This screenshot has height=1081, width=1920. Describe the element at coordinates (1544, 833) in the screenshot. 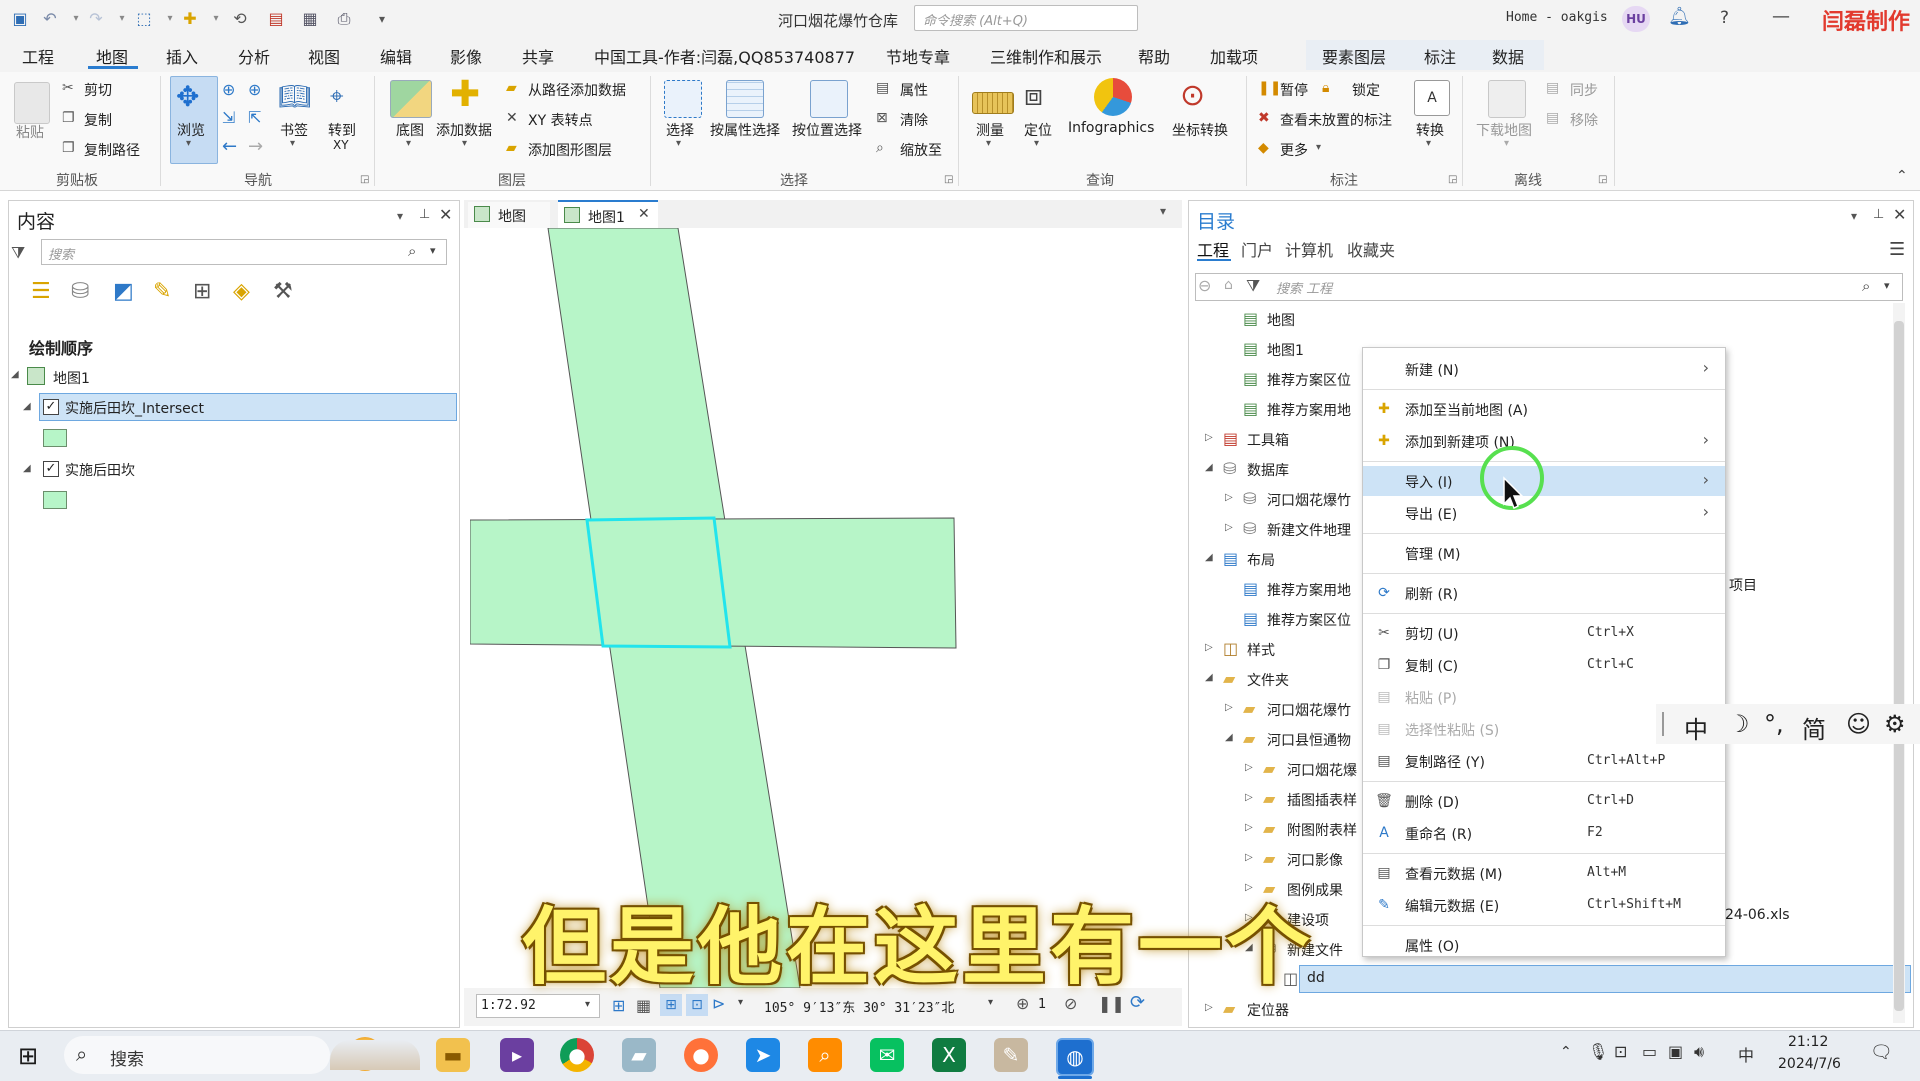

I see `context-menu-item: A 重命名 (R) F2` at that location.